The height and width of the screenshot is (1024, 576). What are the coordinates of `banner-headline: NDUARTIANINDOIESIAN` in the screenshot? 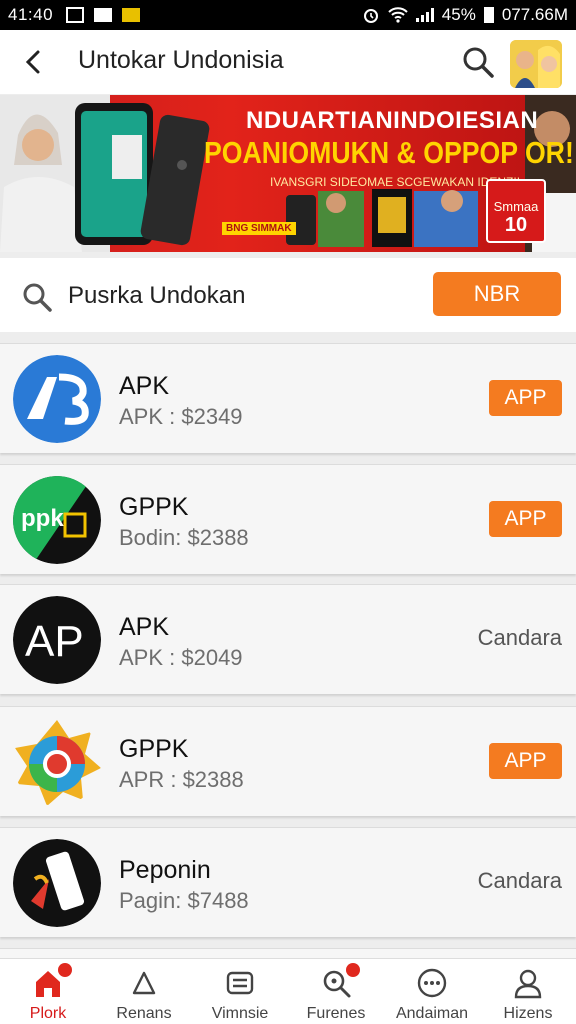 It's located at (392, 120).